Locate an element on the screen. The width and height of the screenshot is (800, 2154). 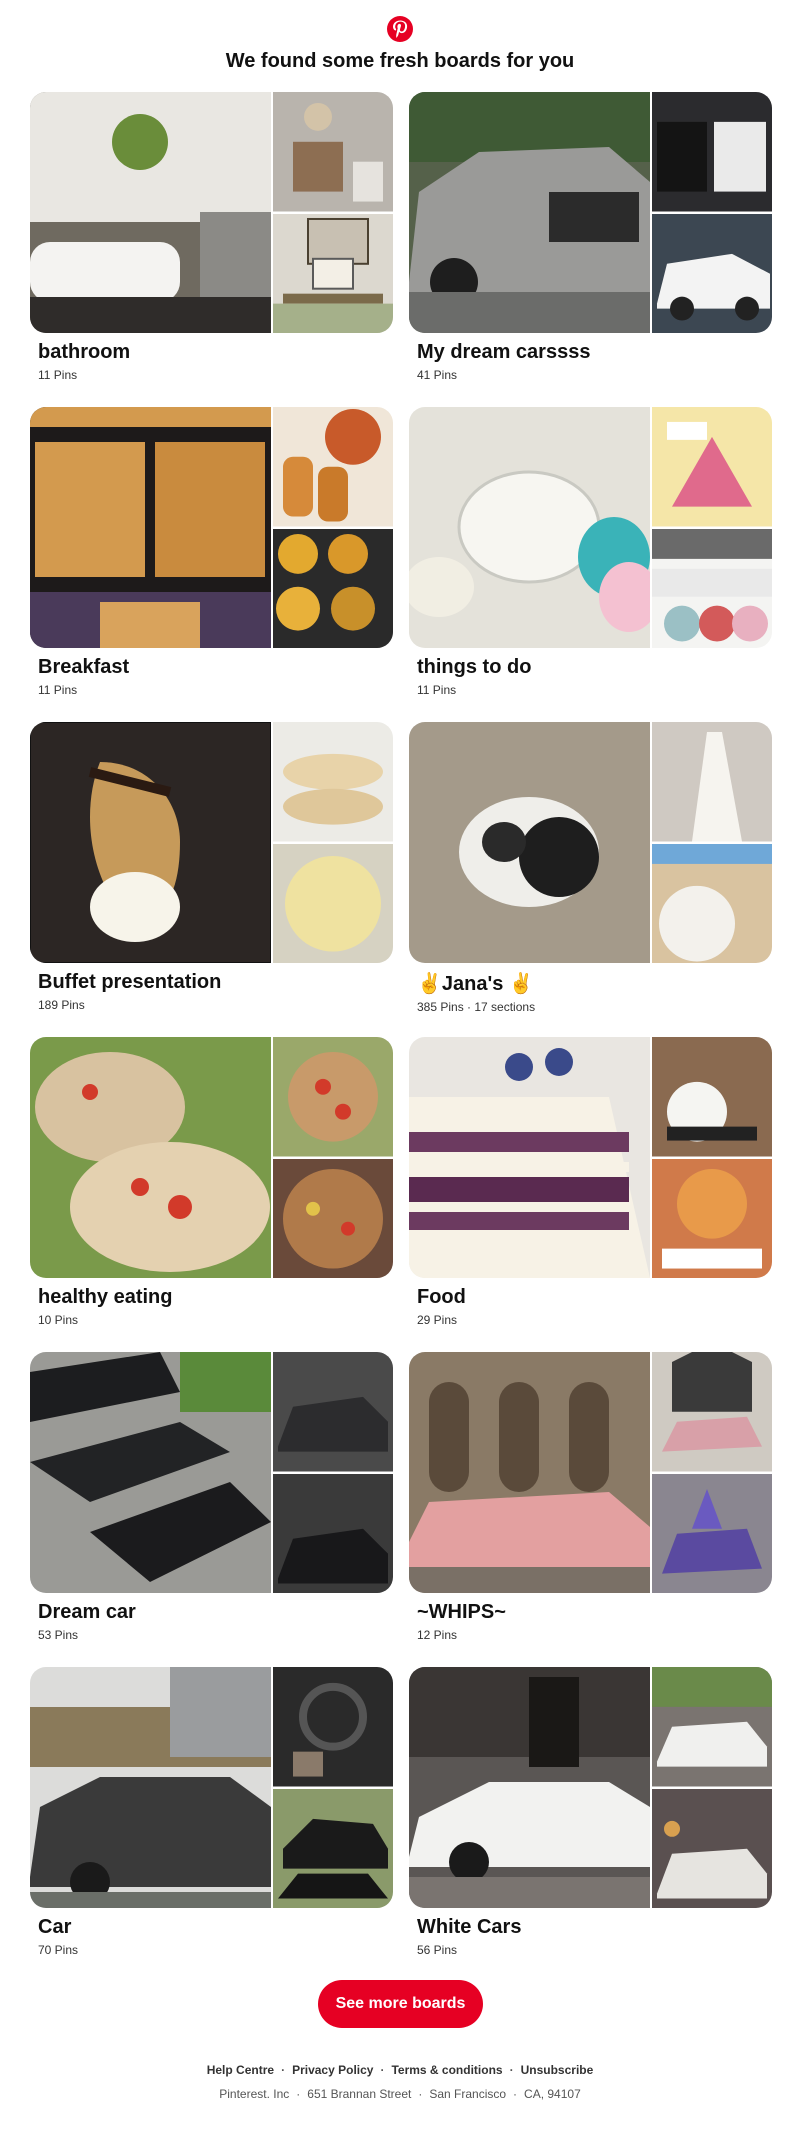
board-card: My dream carssss 41 Pins is located at coordinates (590, 249).